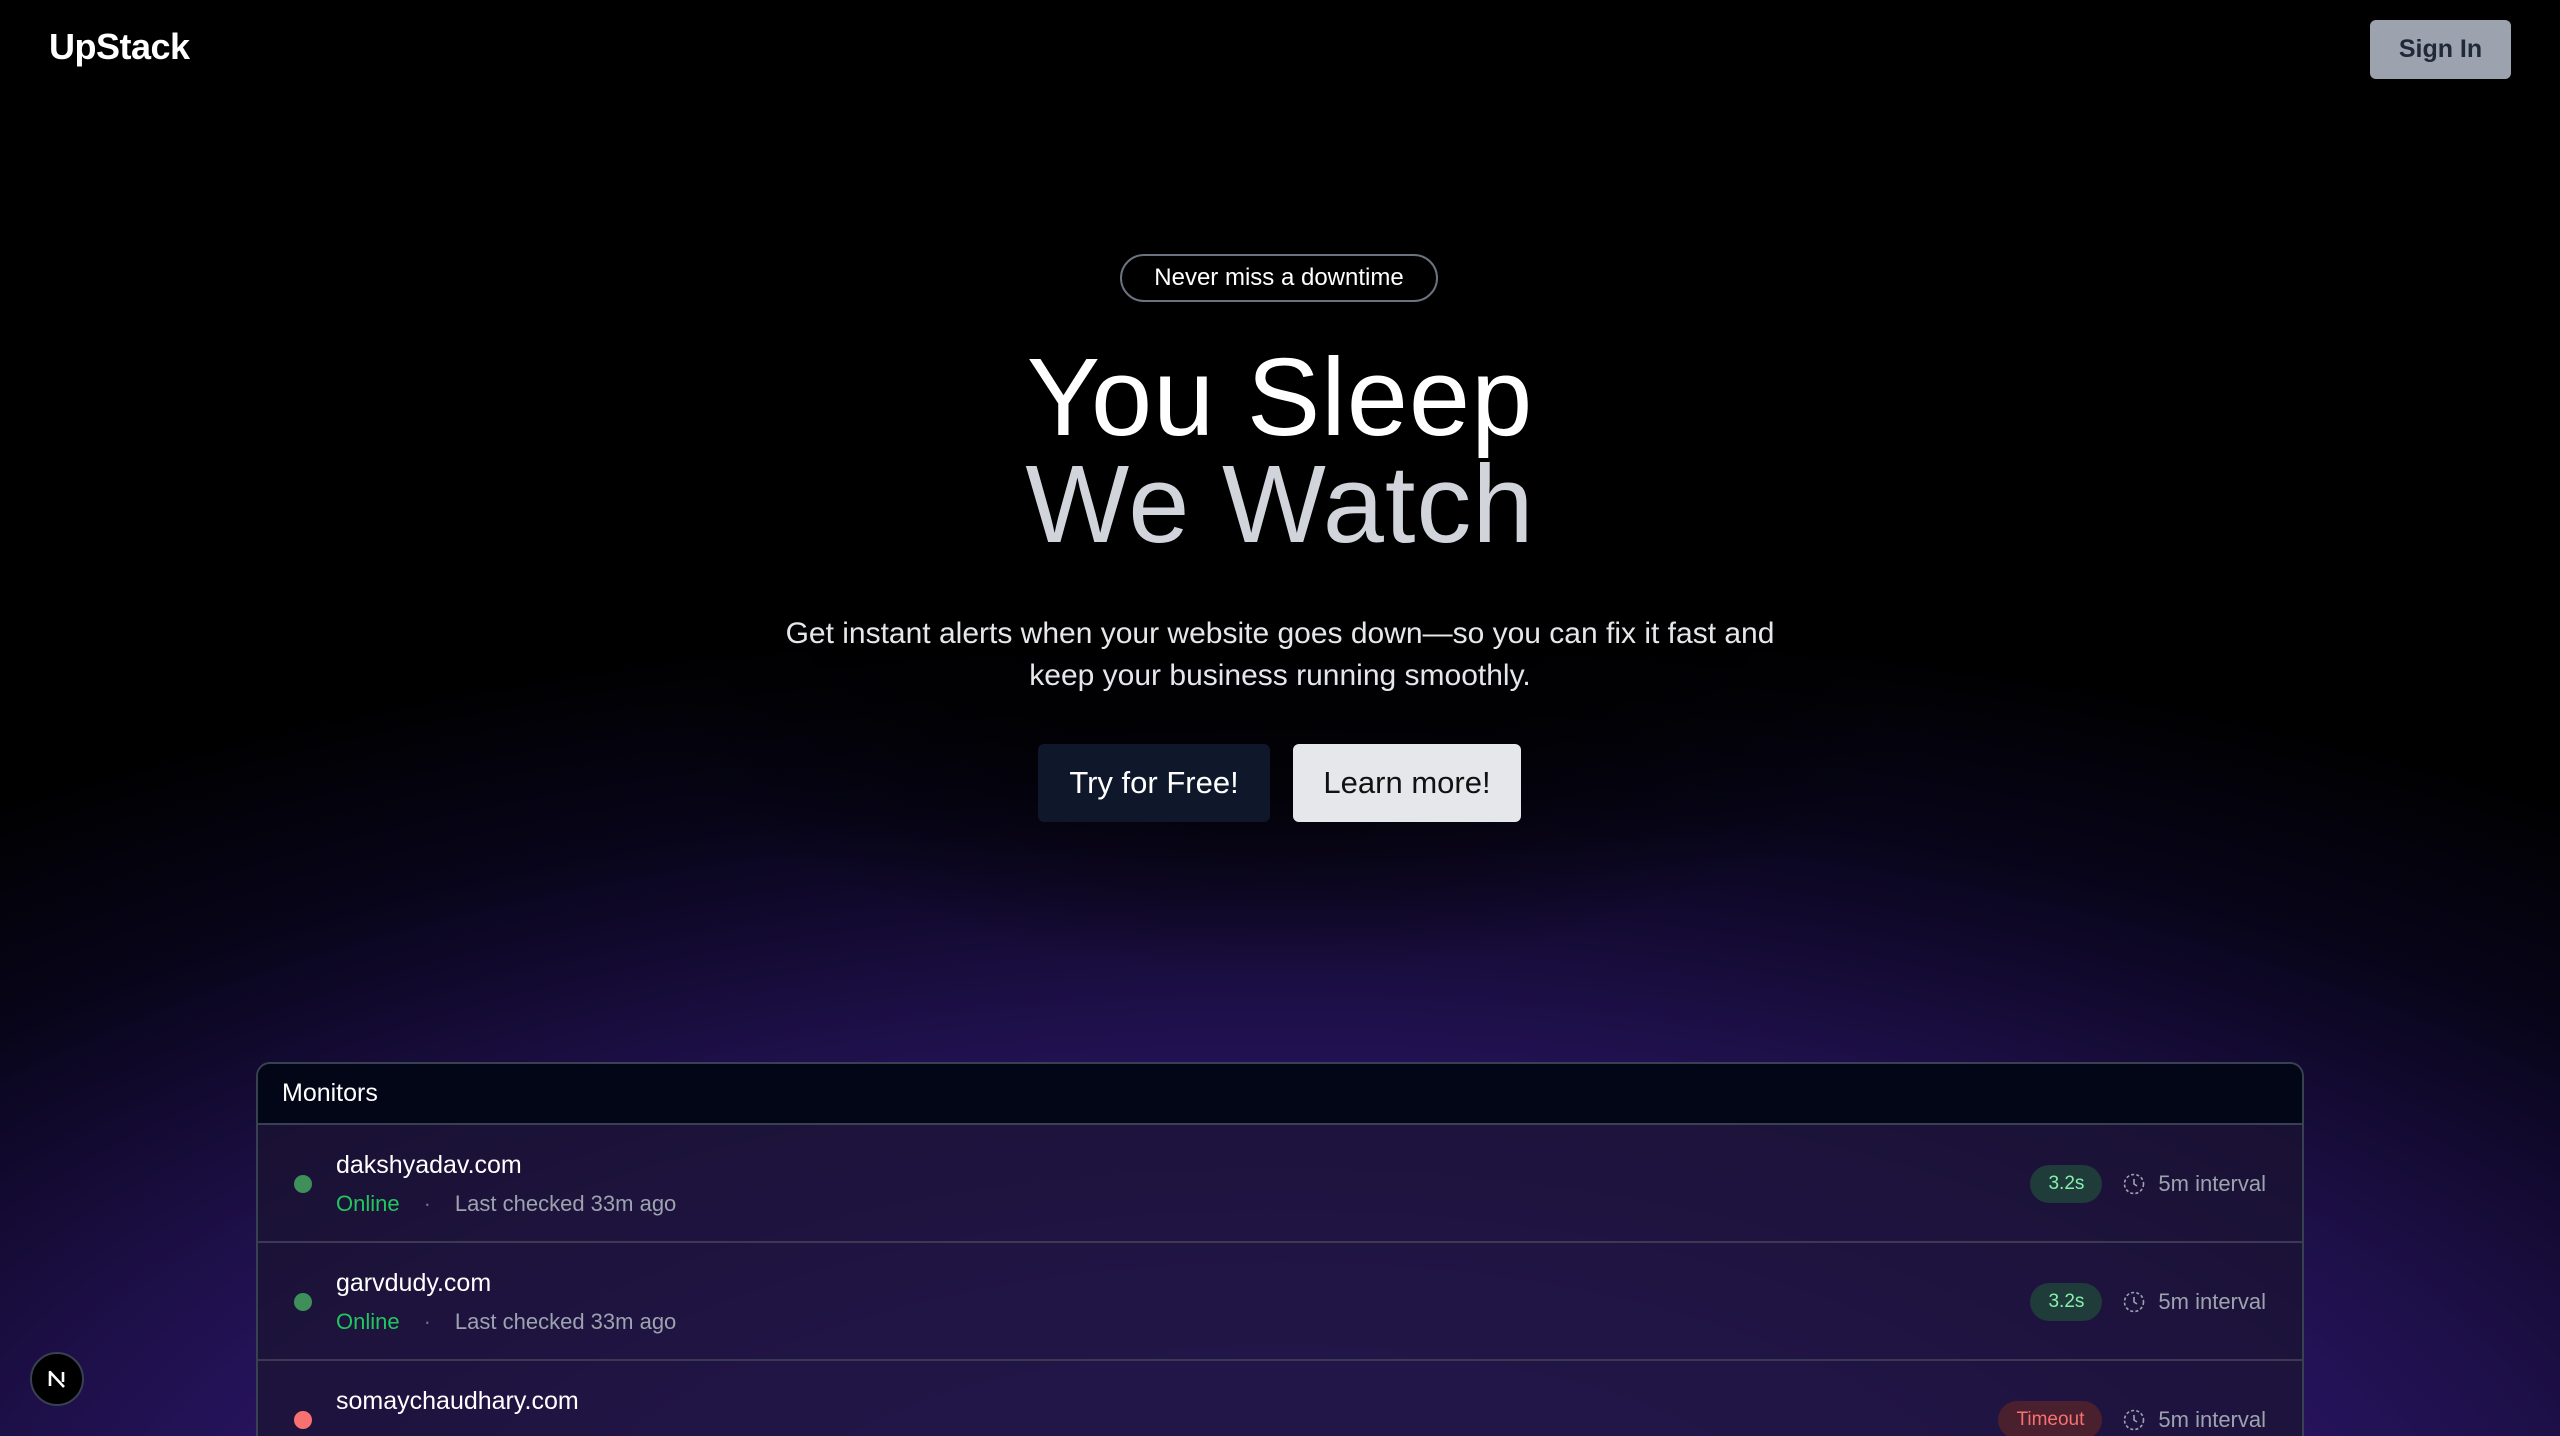 This screenshot has height=1436, width=2560. I want to click on timeout-badge: Timeout, so click(2050, 1418).